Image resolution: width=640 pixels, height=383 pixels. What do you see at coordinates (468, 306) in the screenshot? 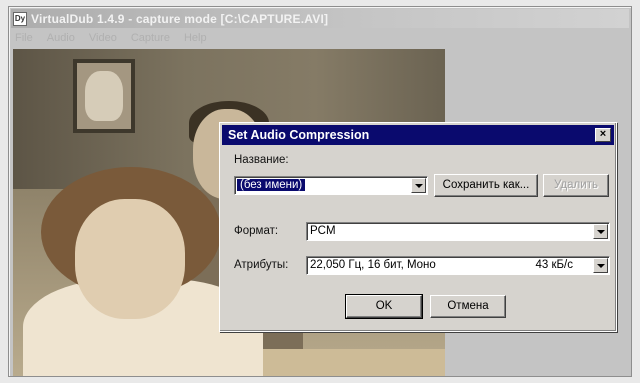
I see `cancel-button: Отмена` at bounding box center [468, 306].